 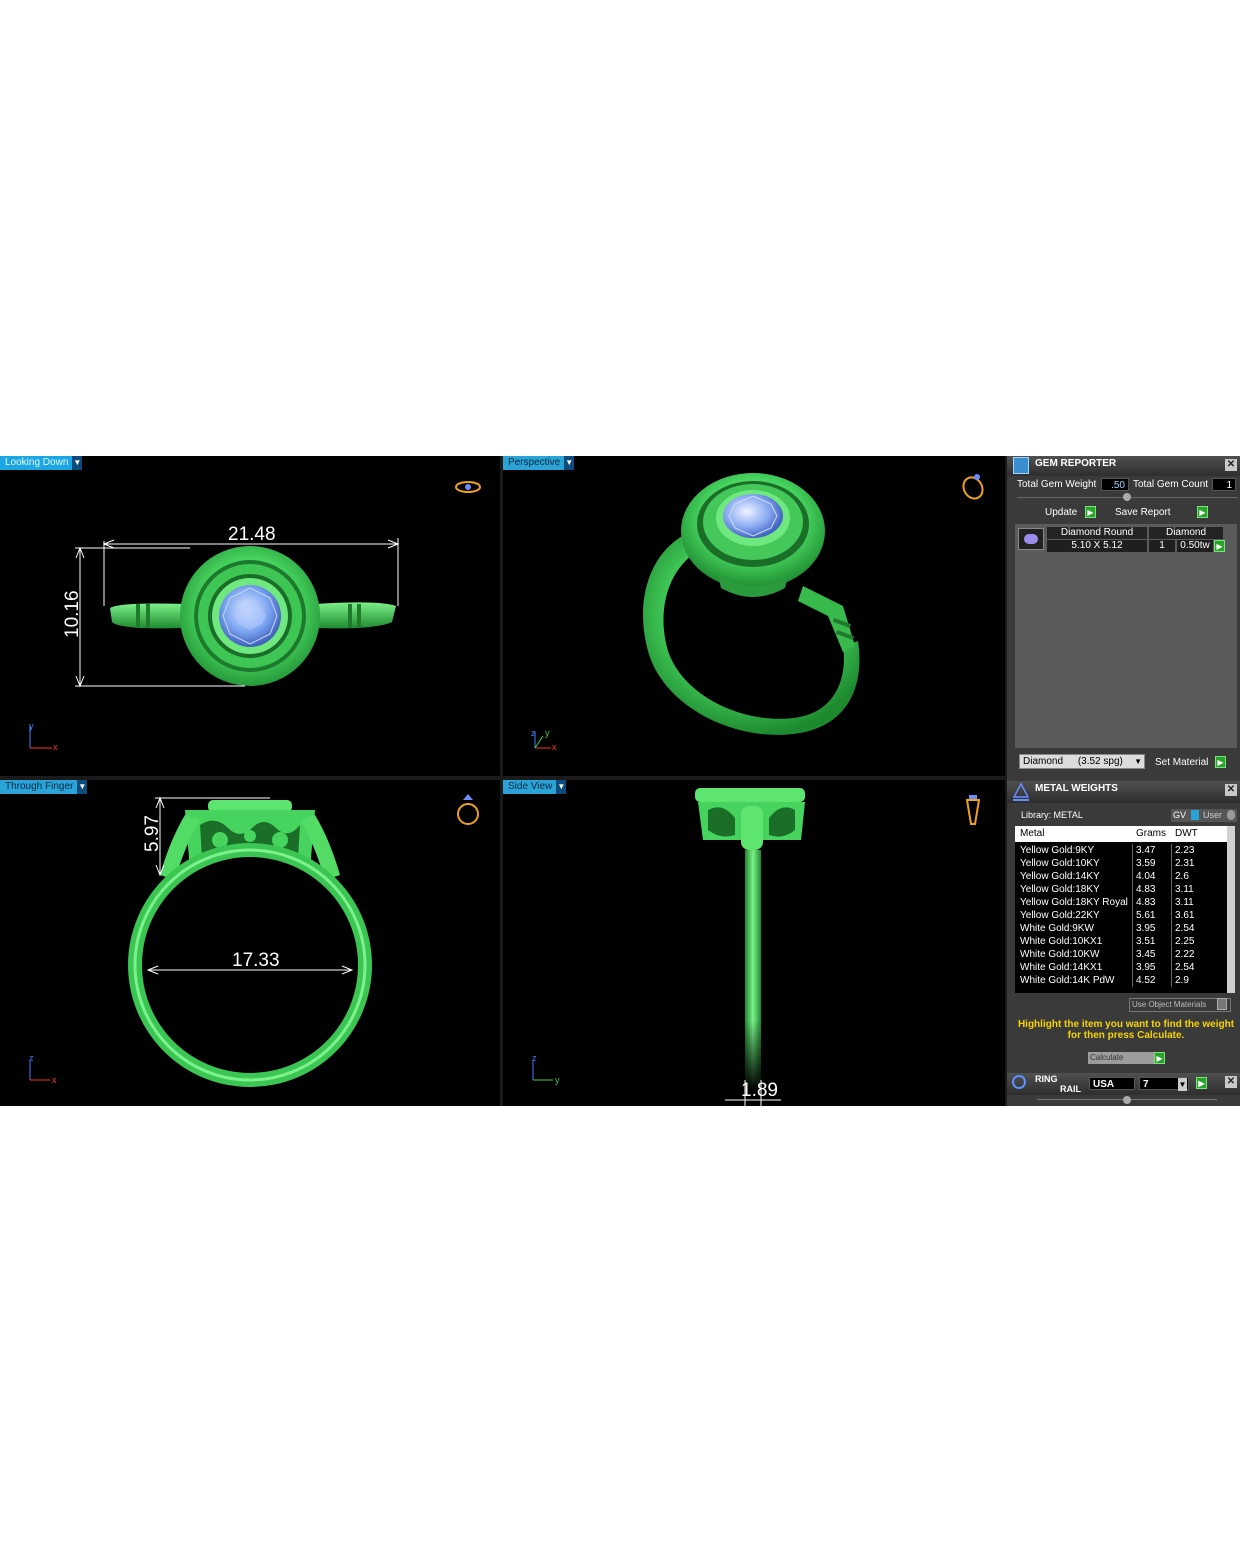 I want to click on metal-table-scrollbar, so click(x=1231, y=909).